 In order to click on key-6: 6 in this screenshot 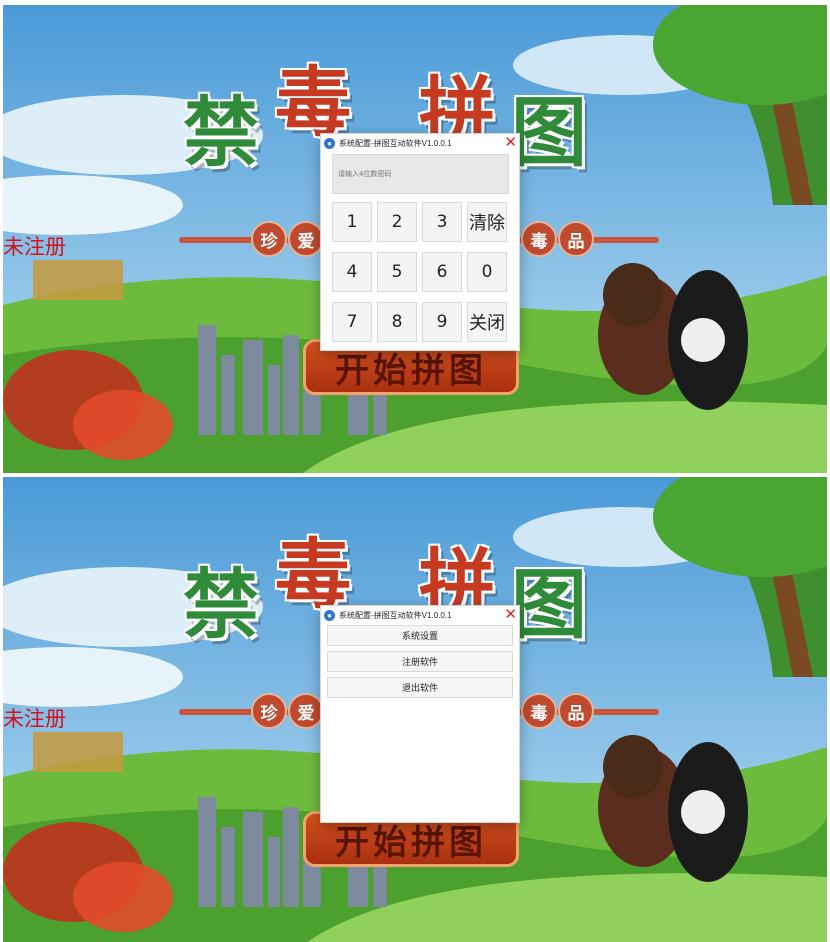, I will do `click(442, 272)`.